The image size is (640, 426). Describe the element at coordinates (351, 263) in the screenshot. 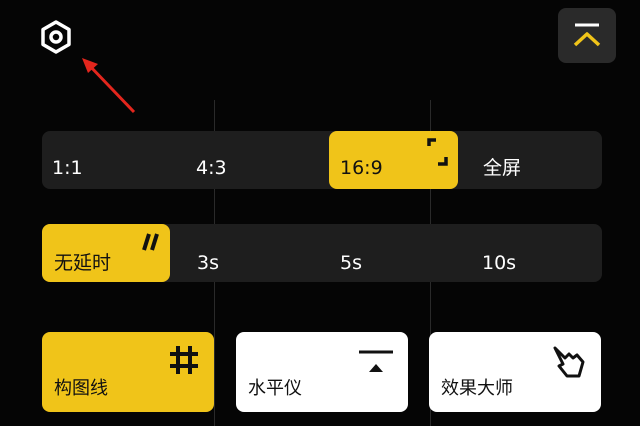

I see `timer-option-5s: 5s` at that location.